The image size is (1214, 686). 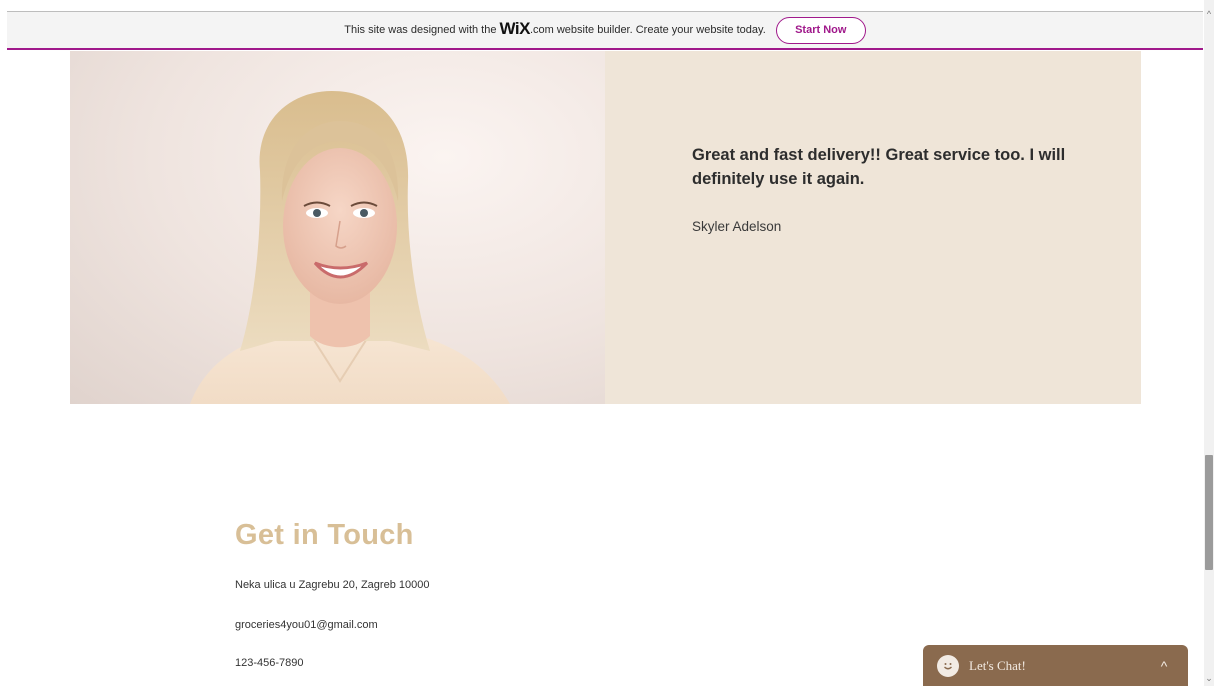 What do you see at coordinates (324, 535) in the screenshot?
I see `contact-title: Get in Touch` at bounding box center [324, 535].